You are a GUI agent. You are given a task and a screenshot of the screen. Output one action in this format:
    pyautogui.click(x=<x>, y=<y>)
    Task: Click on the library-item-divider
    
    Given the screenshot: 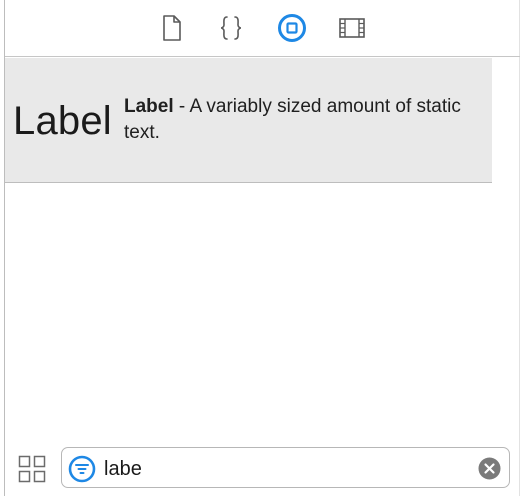 What is the action you would take?
    pyautogui.click(x=248, y=182)
    